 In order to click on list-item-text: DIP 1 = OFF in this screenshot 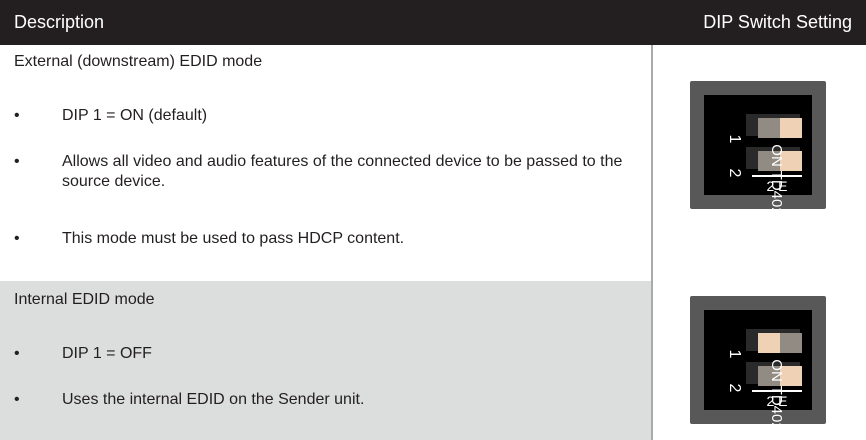, I will do `click(107, 353)`.